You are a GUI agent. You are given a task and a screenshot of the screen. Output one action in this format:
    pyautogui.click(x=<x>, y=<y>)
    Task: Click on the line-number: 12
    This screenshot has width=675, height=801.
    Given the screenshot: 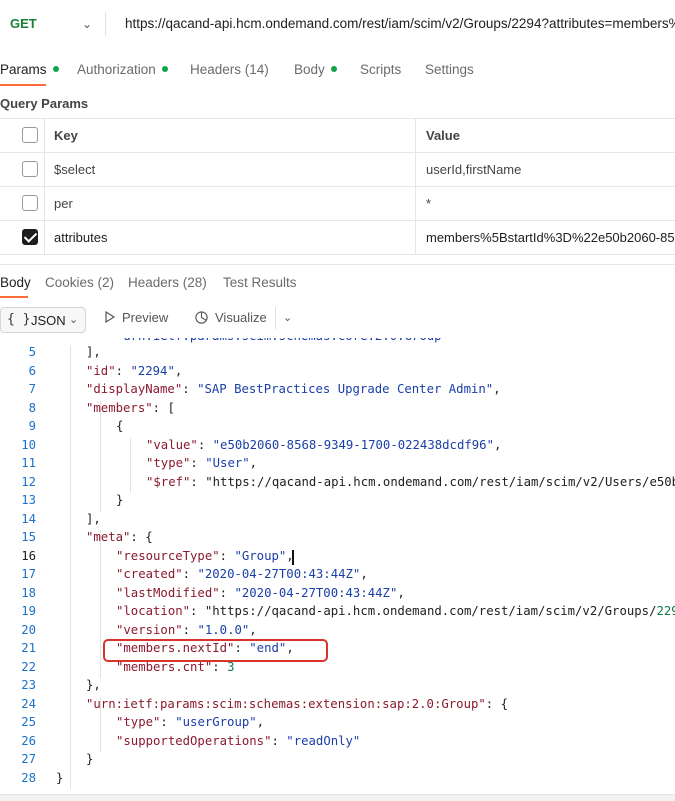 What is the action you would take?
    pyautogui.click(x=28, y=481)
    